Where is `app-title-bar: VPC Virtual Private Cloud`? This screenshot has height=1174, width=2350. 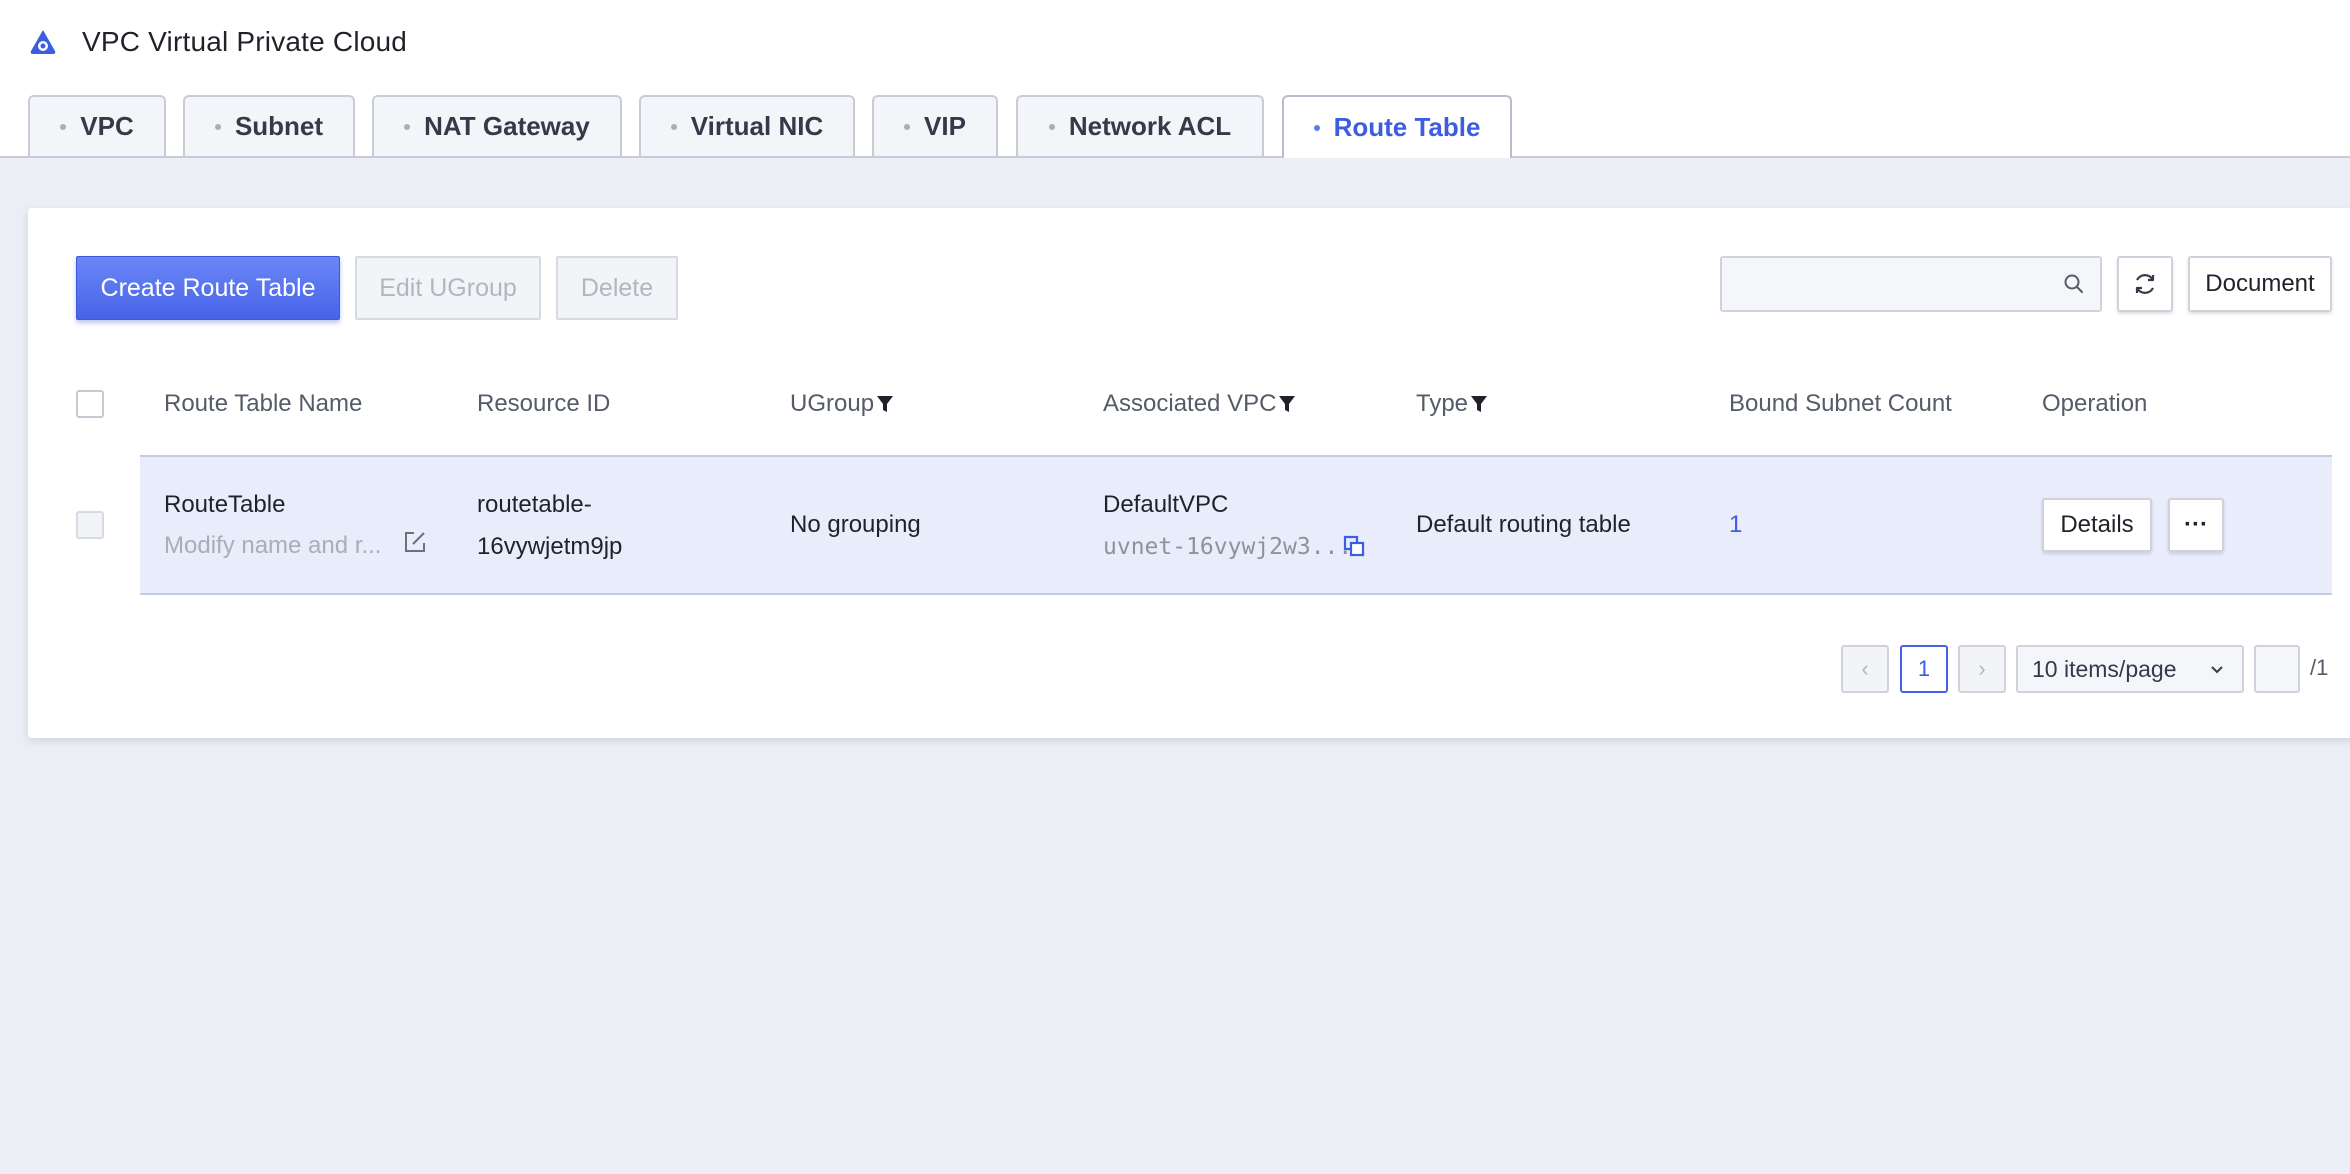 app-title-bar: VPC Virtual Private Cloud is located at coordinates (217, 42).